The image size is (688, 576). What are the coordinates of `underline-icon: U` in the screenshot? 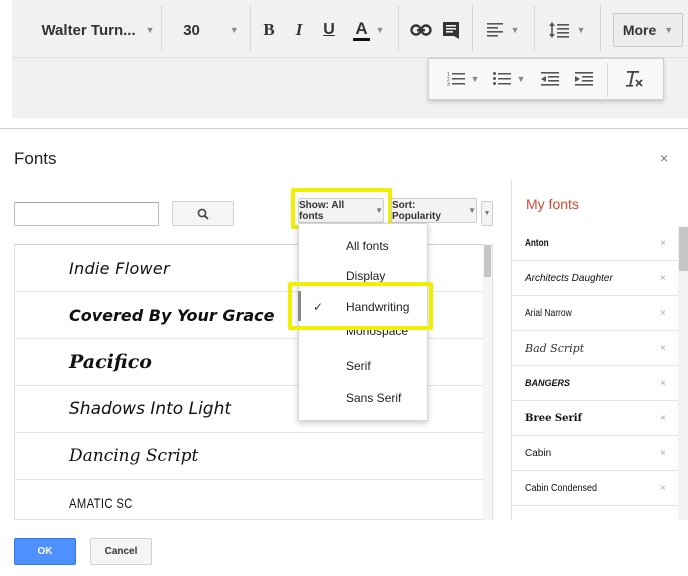 It's located at (329, 29).